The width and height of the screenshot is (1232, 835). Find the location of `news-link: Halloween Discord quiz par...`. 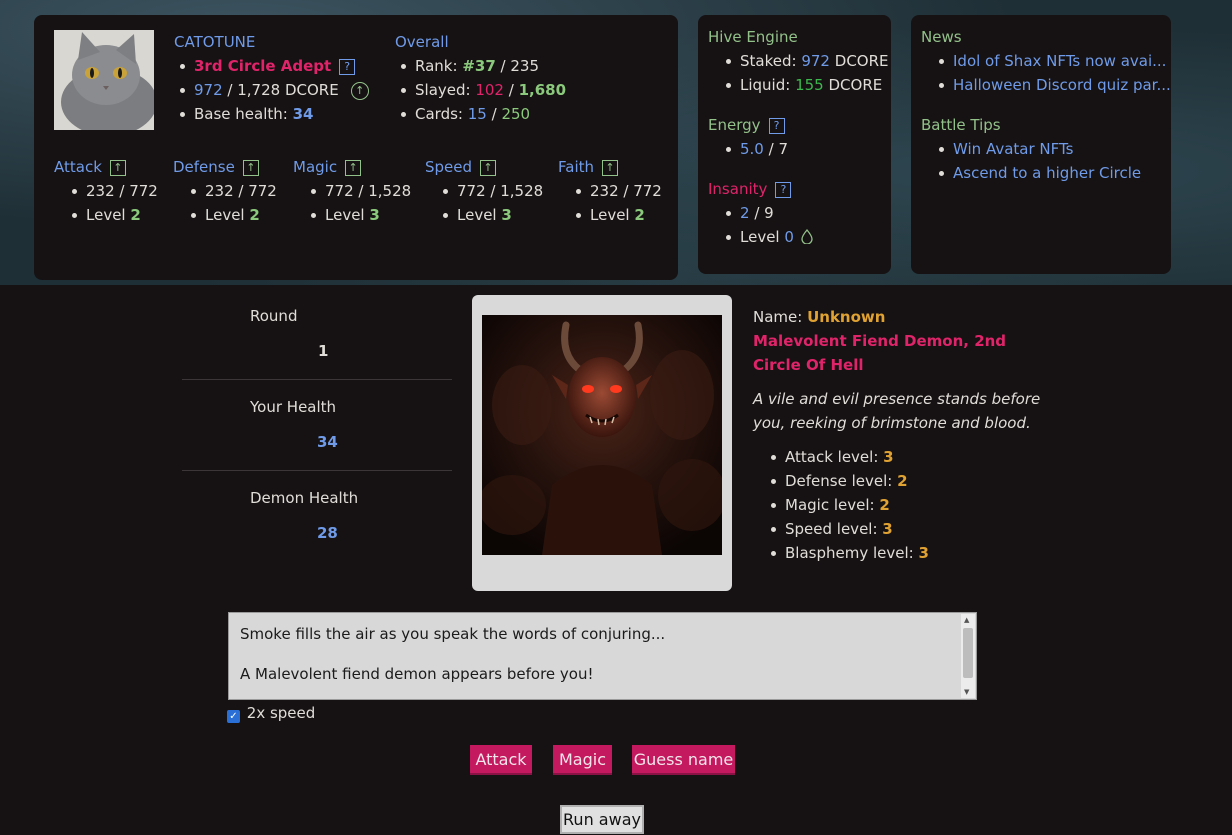

news-link: Halloween Discord quiz par... is located at coordinates (1062, 85).